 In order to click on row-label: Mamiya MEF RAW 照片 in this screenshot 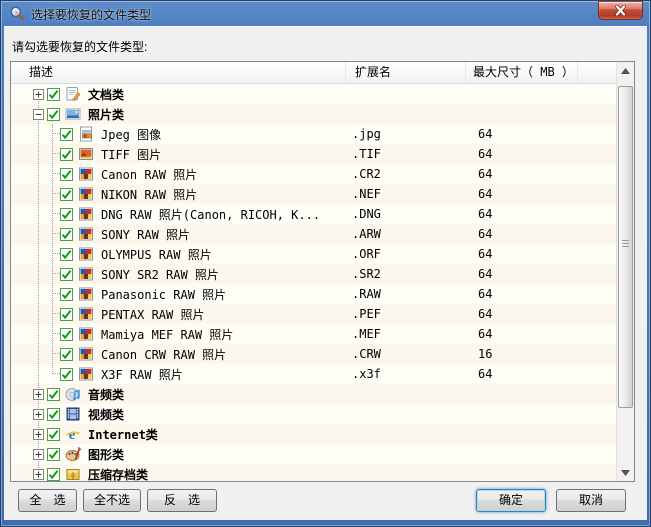, I will do `click(167, 334)`.